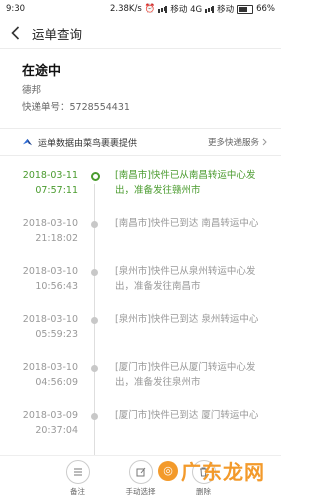  I want to click on delete-label: 删除, so click(203, 491).